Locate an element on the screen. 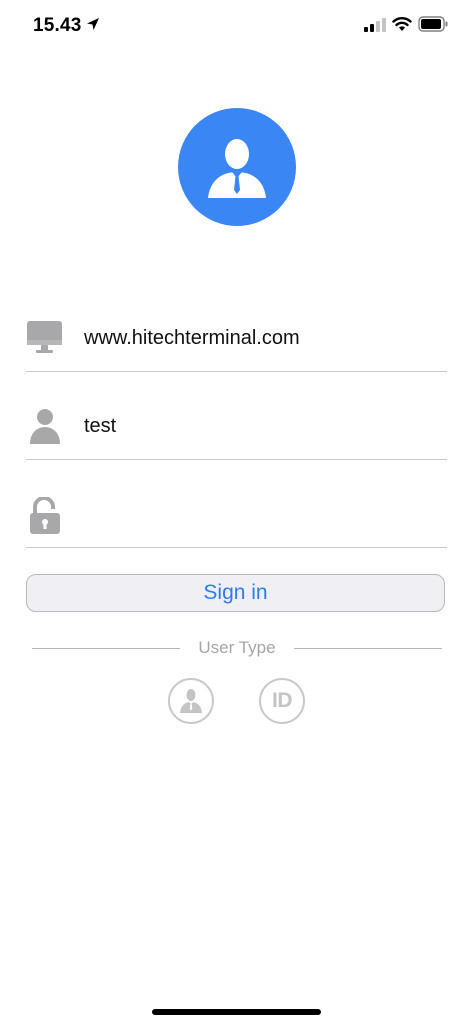  username-field-row is located at coordinates (236, 415).